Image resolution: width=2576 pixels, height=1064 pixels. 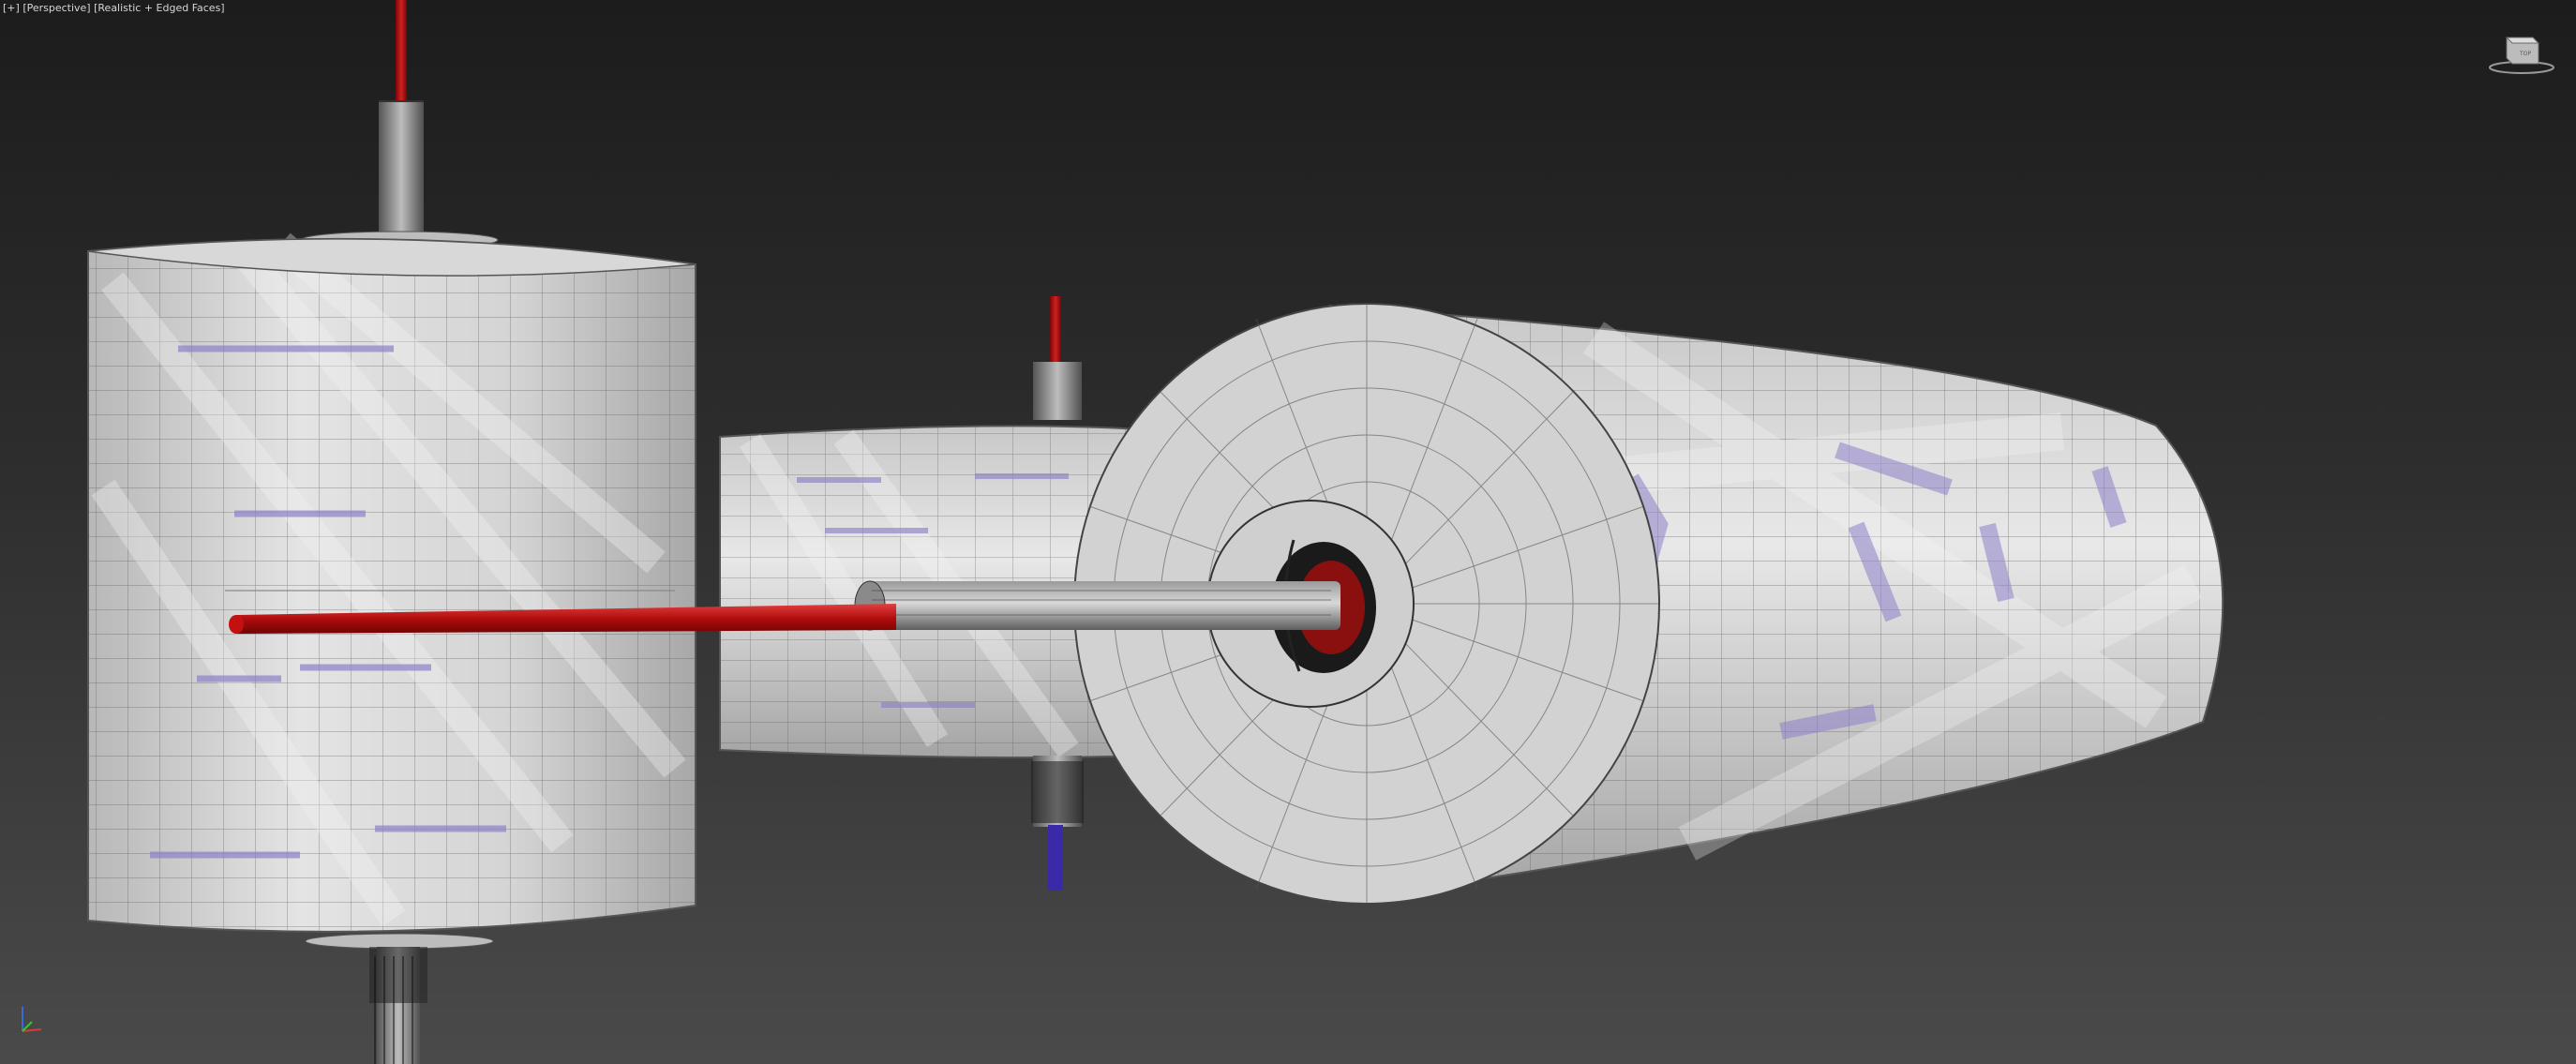 I want to click on viewcube-face-label: TOP, so click(x=2525, y=54).